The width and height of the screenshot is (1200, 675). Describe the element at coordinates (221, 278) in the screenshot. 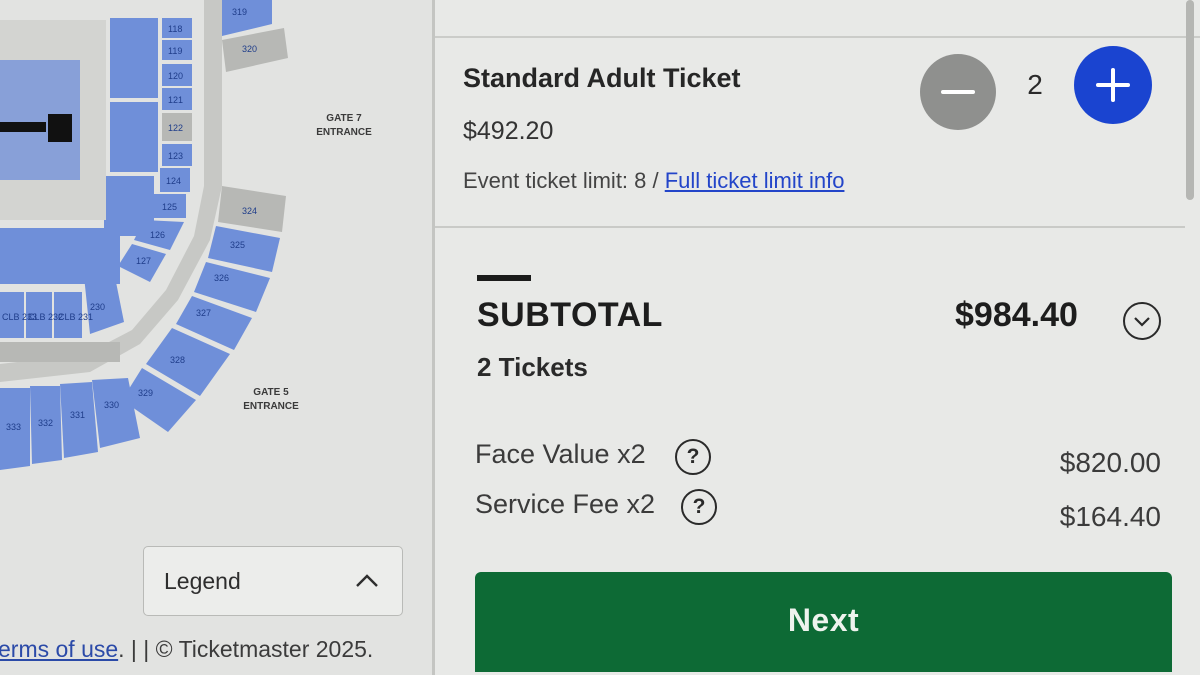

I see `section-label-326: 326` at that location.